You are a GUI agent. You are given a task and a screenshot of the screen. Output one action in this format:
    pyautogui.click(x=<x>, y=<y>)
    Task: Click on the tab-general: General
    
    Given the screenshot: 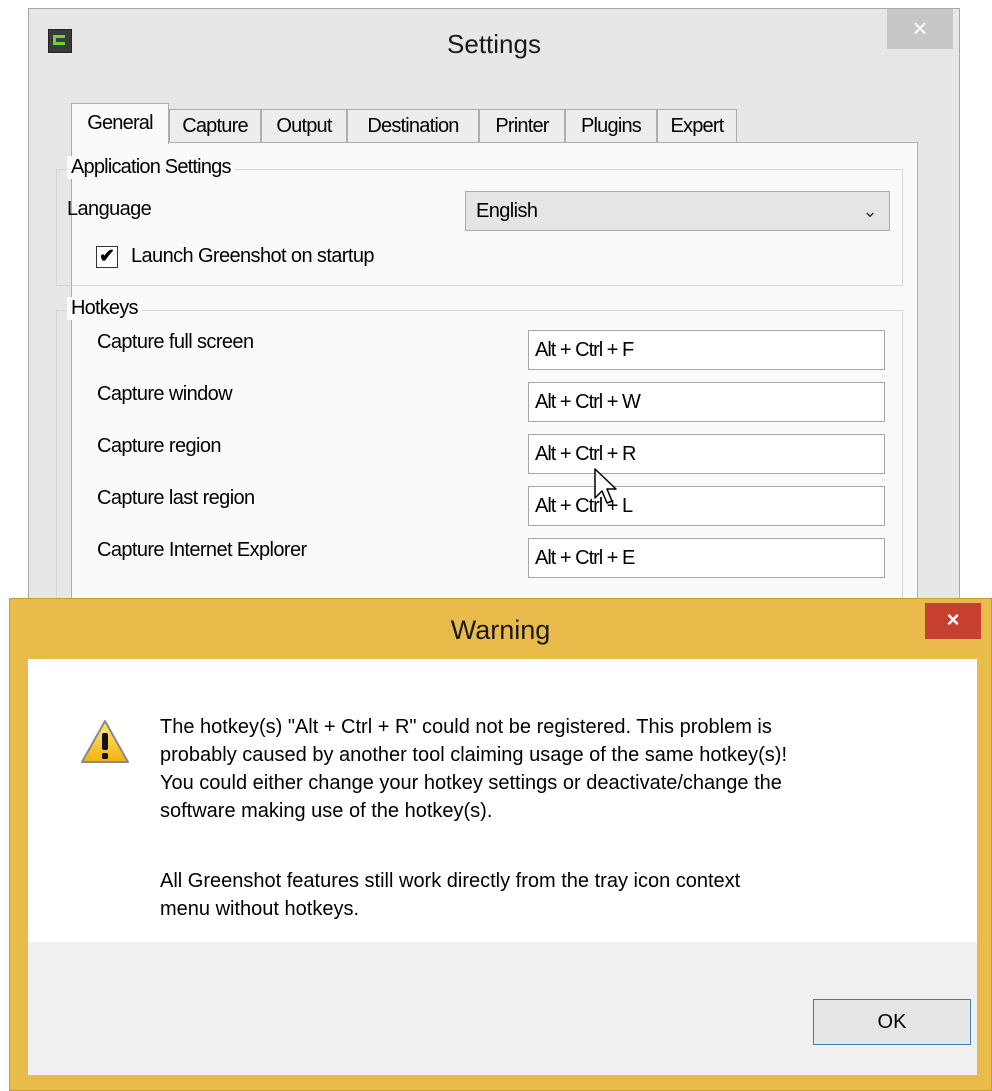 What is the action you would take?
    pyautogui.click(x=120, y=123)
    